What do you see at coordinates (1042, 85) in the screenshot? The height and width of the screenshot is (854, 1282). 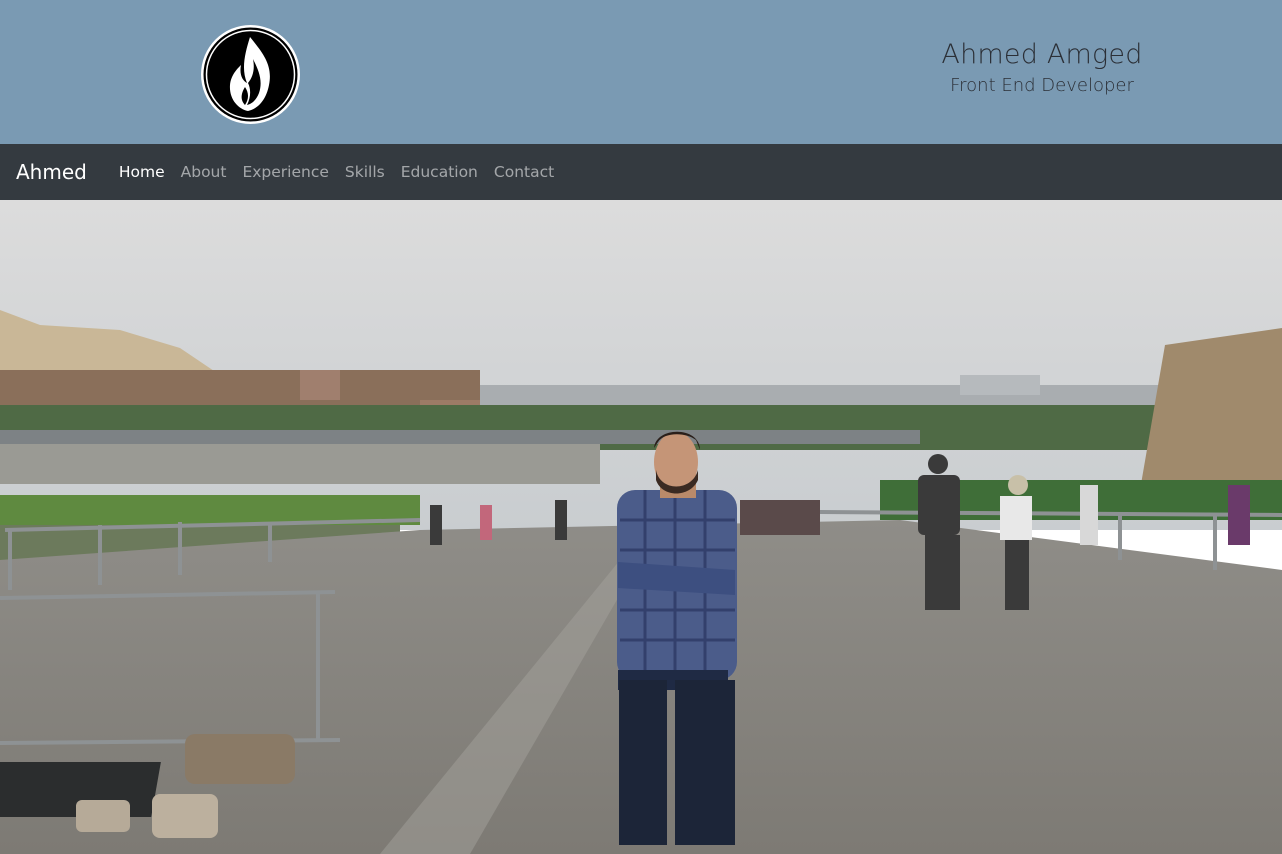 I see `person-title: Front End Developer` at bounding box center [1042, 85].